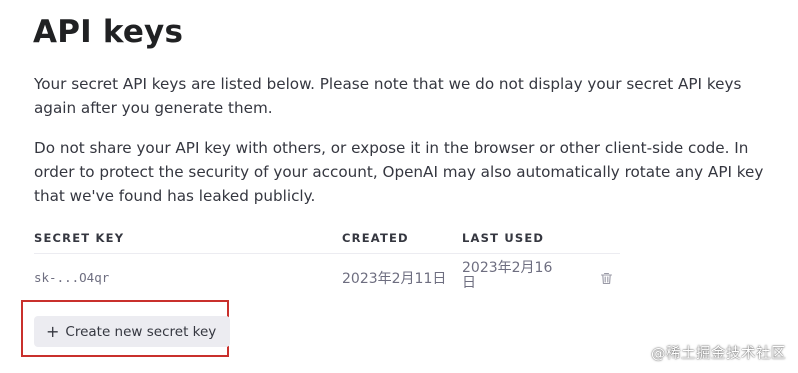  I want to click on column-header-created: CREATED, so click(375, 238).